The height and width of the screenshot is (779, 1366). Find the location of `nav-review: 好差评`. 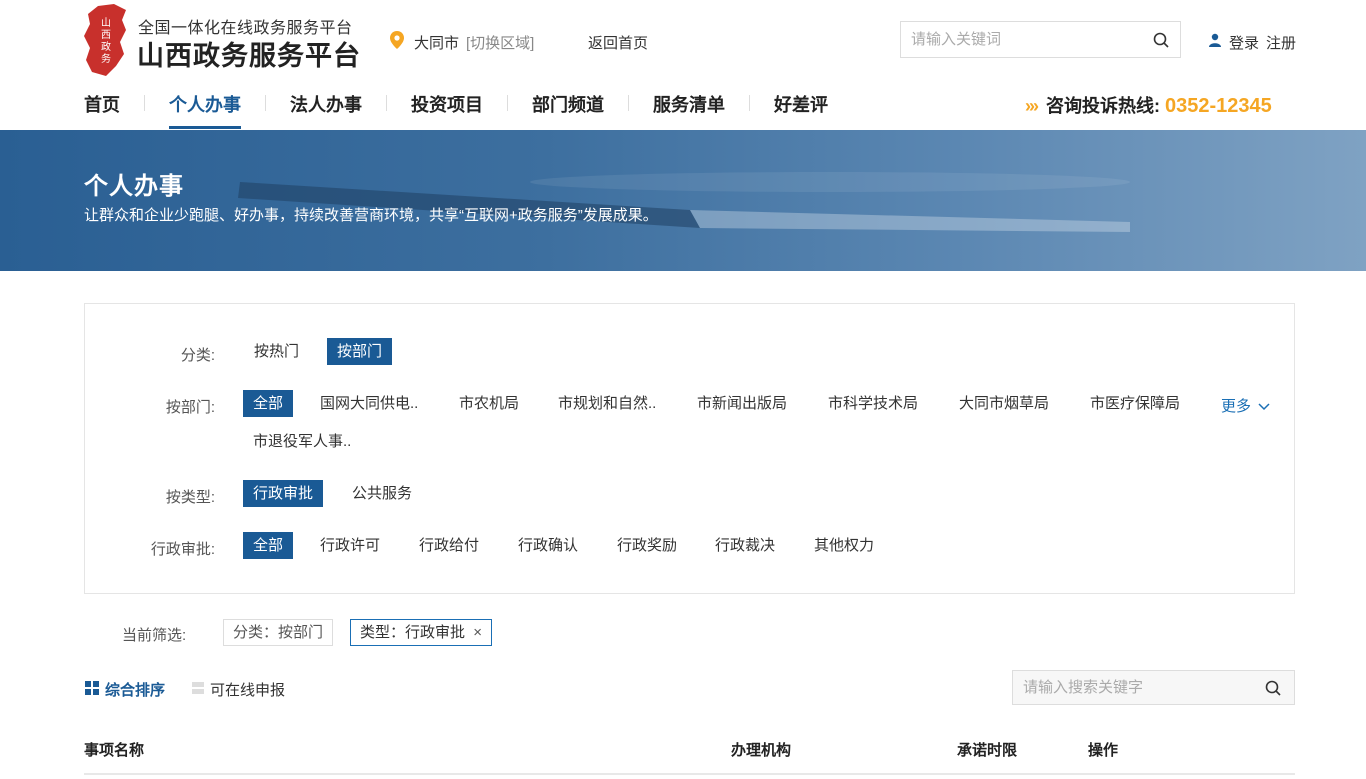

nav-review: 好差评 is located at coordinates (801, 110).